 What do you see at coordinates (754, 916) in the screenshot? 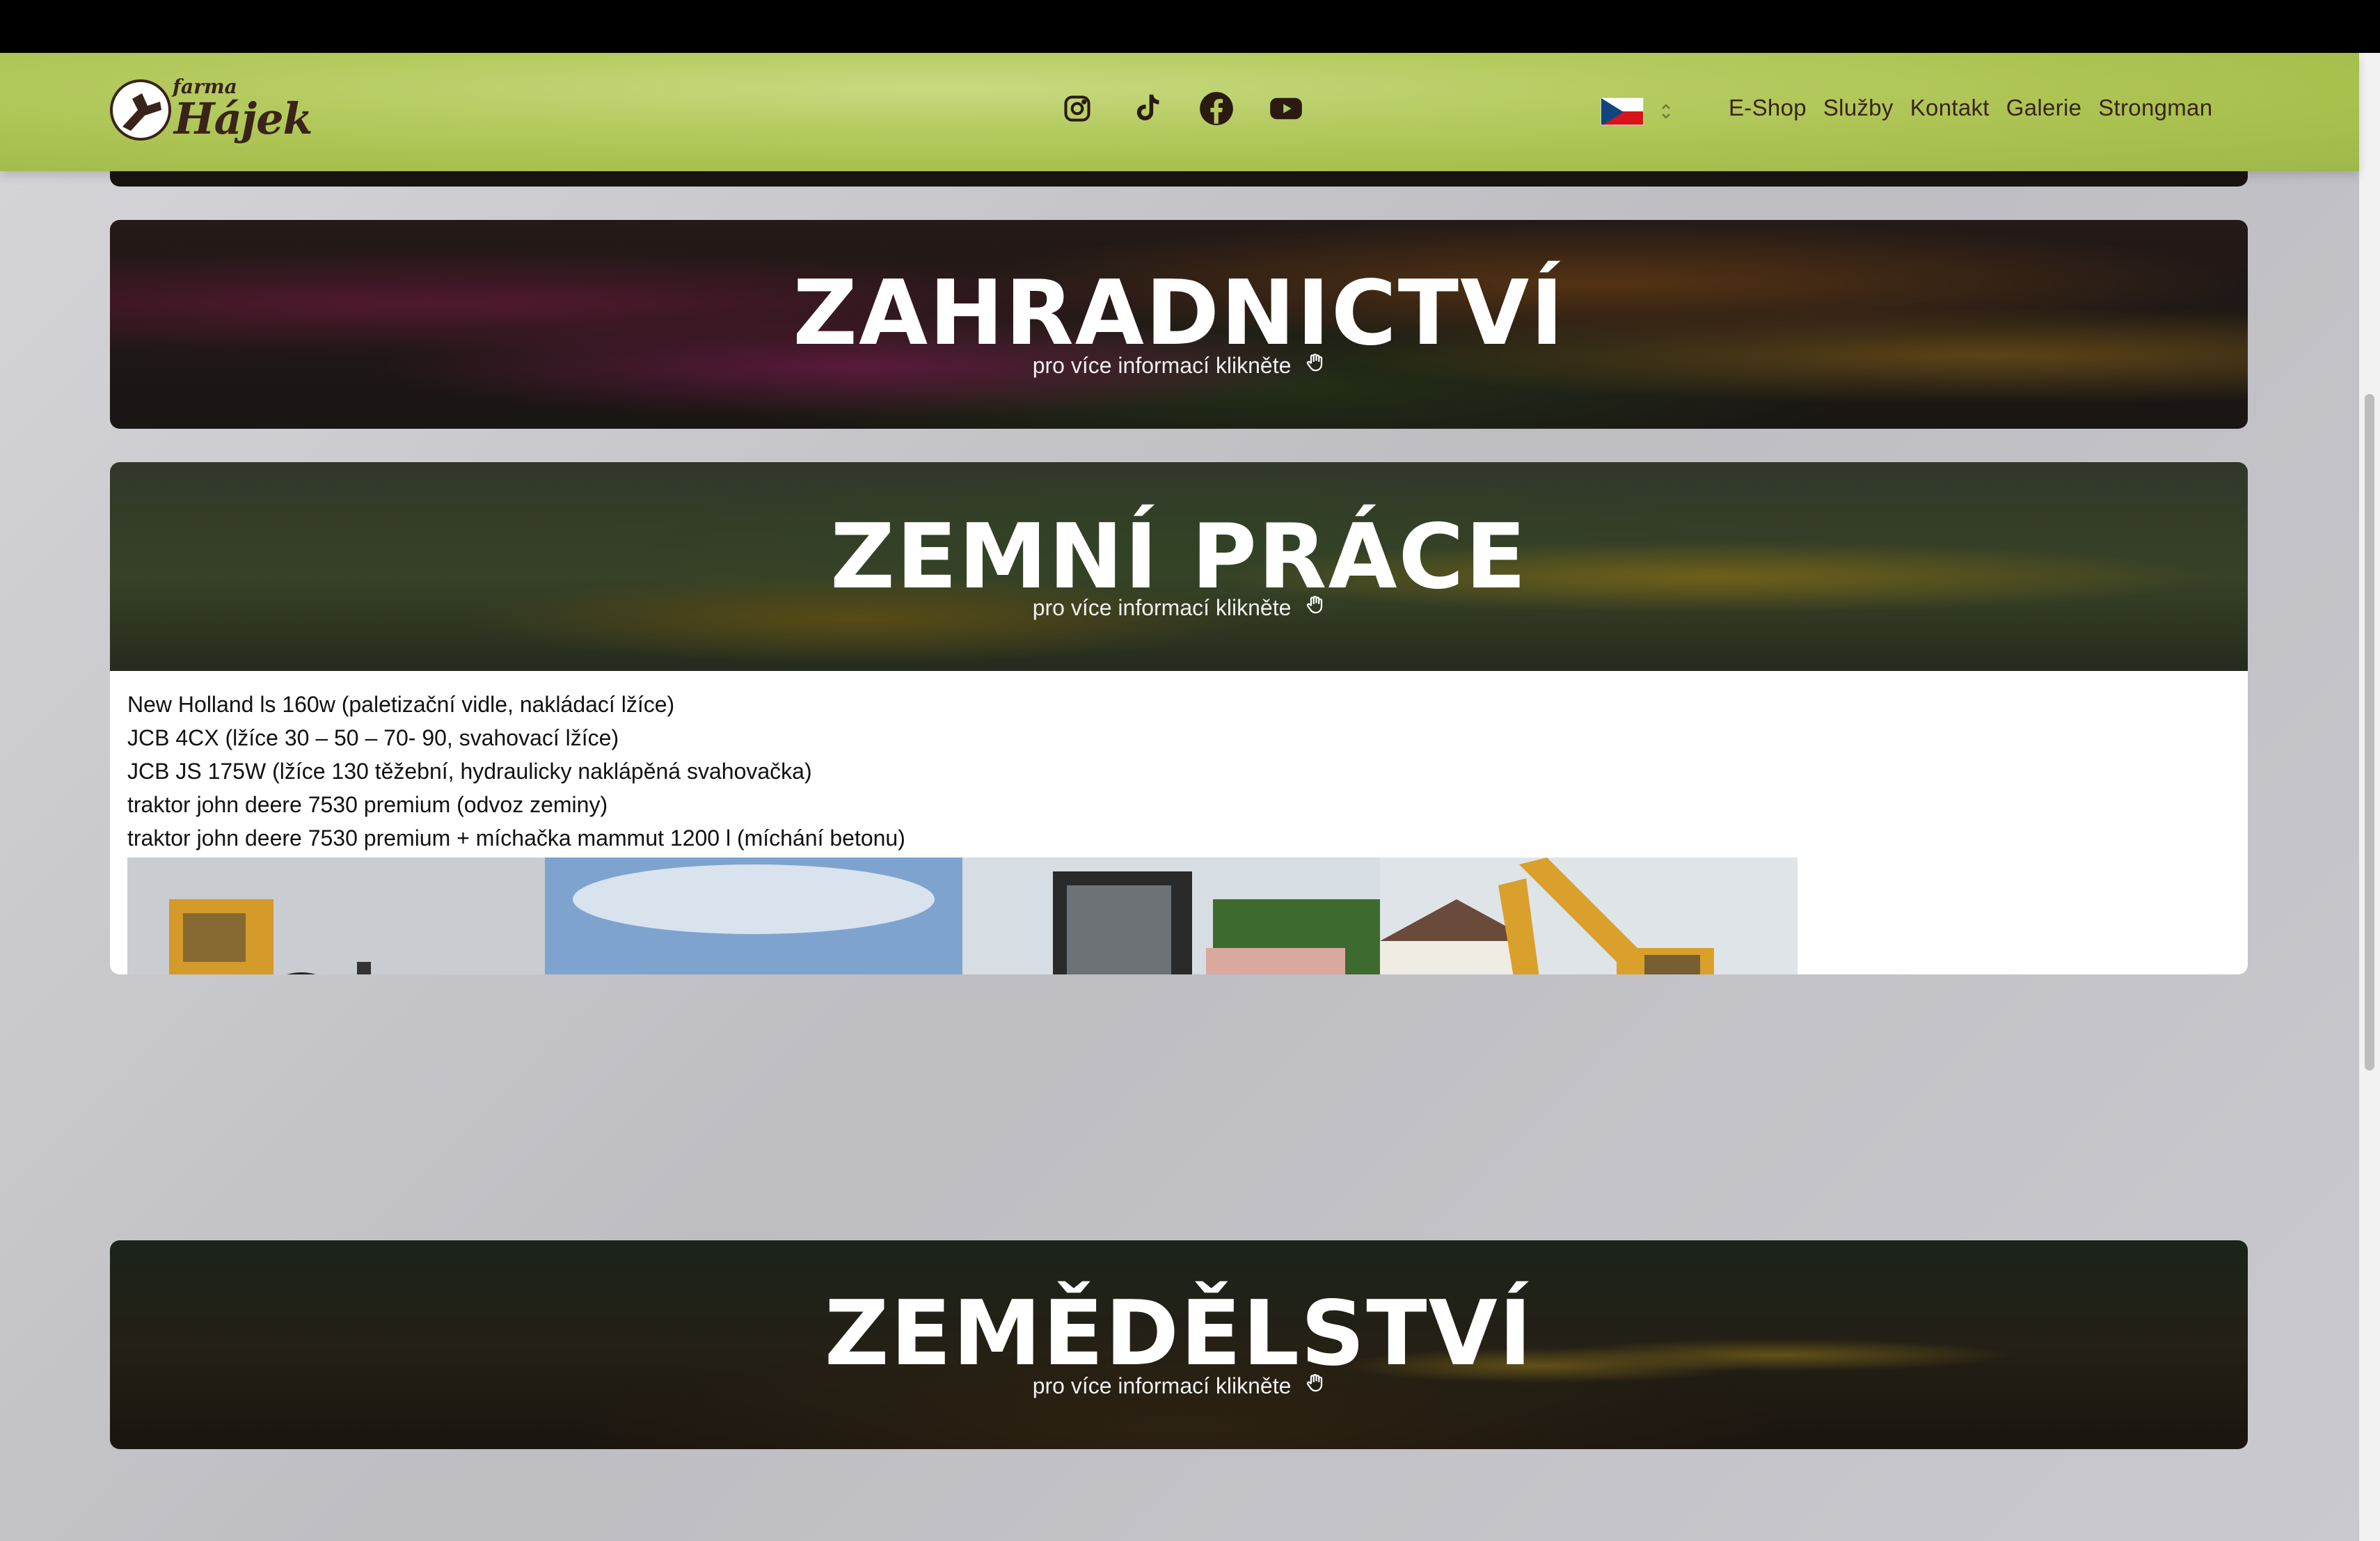
I see `john-deere-tractor-photo` at bounding box center [754, 916].